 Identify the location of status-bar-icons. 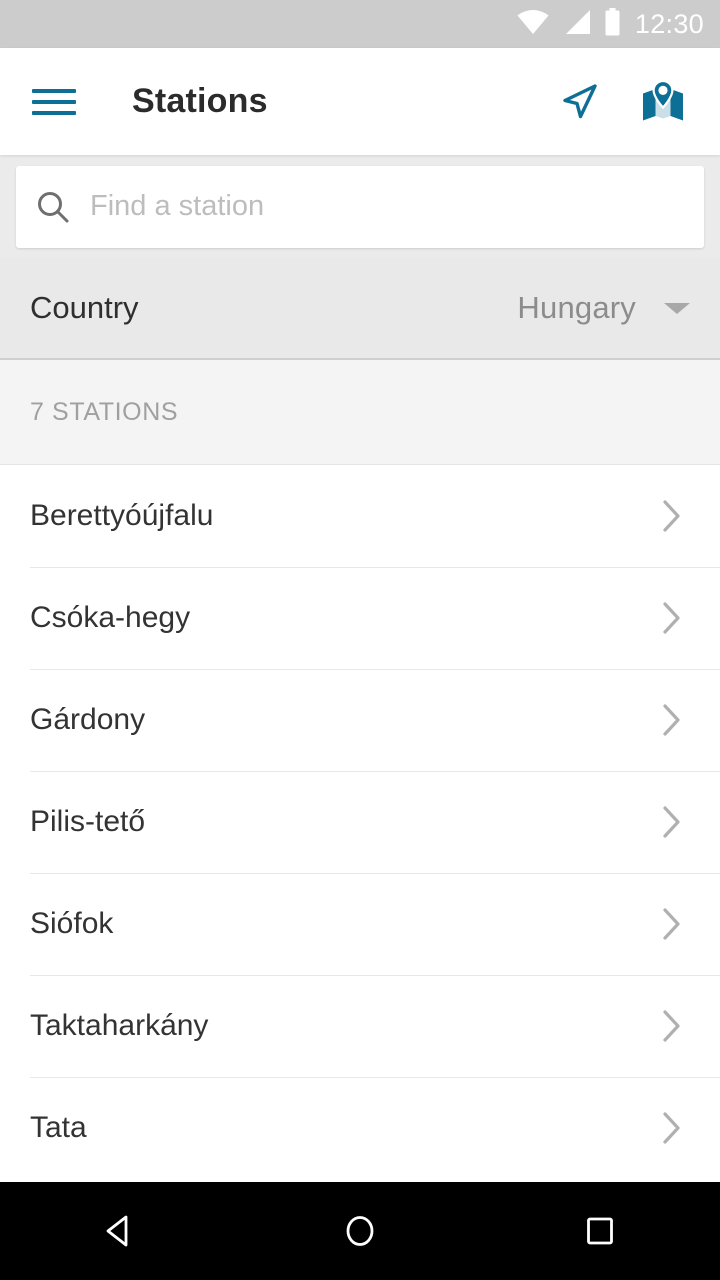
(568, 24).